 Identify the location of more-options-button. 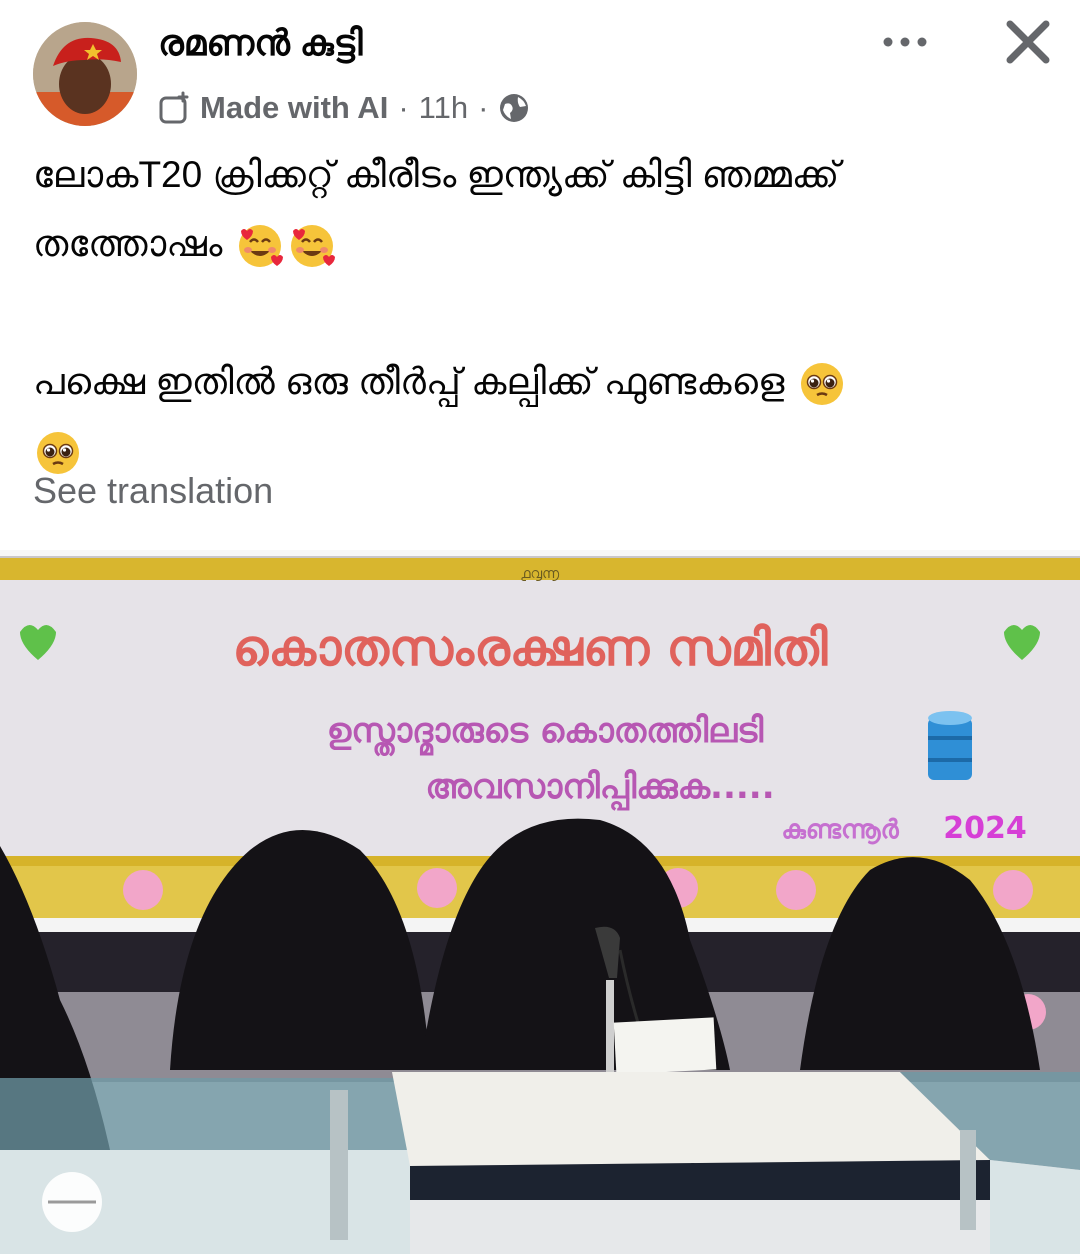
(906, 42).